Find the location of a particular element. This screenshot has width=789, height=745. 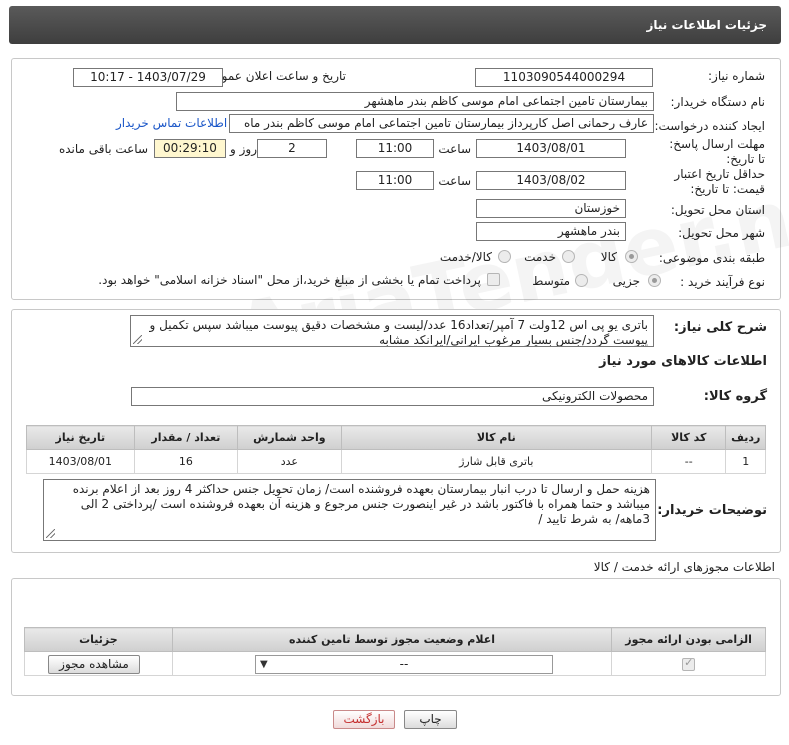

page-header: جزئیات اطلاعات نیاز is located at coordinates (395, 25).